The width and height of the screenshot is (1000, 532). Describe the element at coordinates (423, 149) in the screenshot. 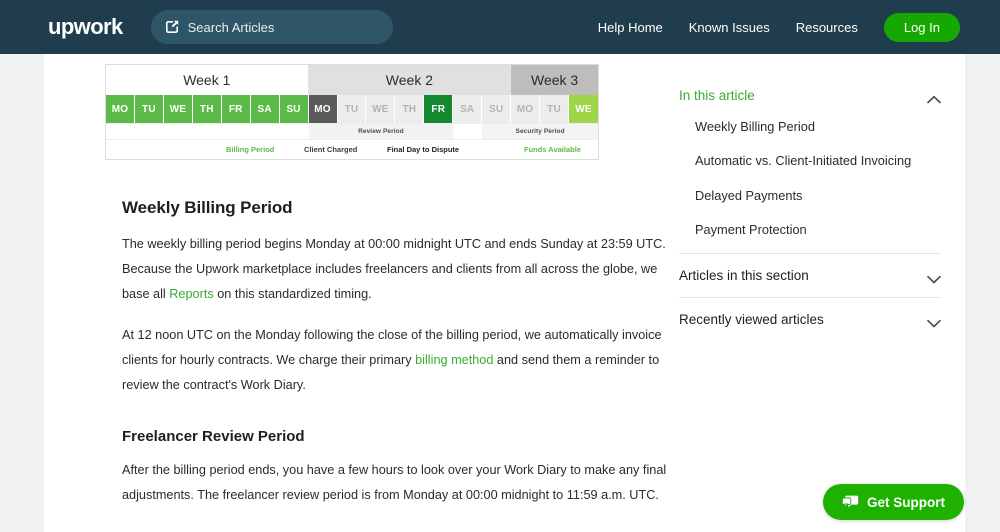

I see `timeline-label-final-day-to-dispute: Final Day to Dispute` at that location.